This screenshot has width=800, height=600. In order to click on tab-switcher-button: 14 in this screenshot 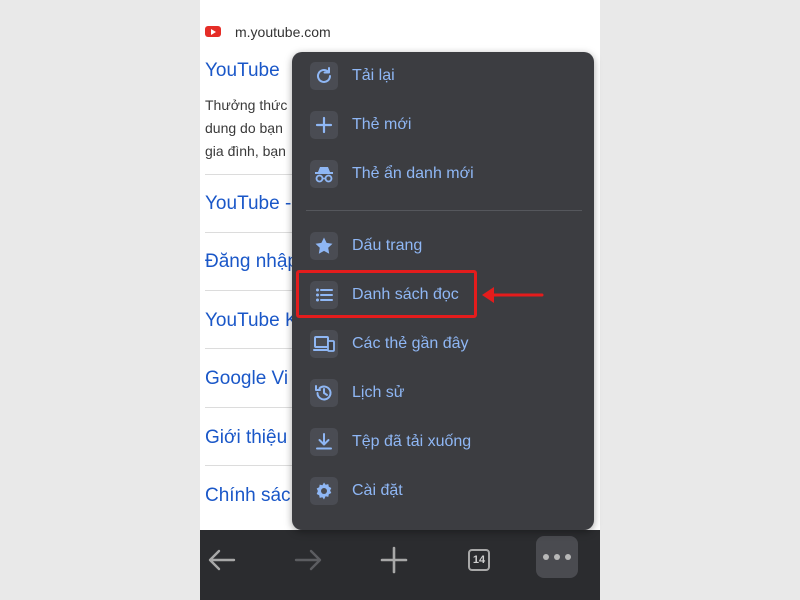, I will do `click(479, 560)`.